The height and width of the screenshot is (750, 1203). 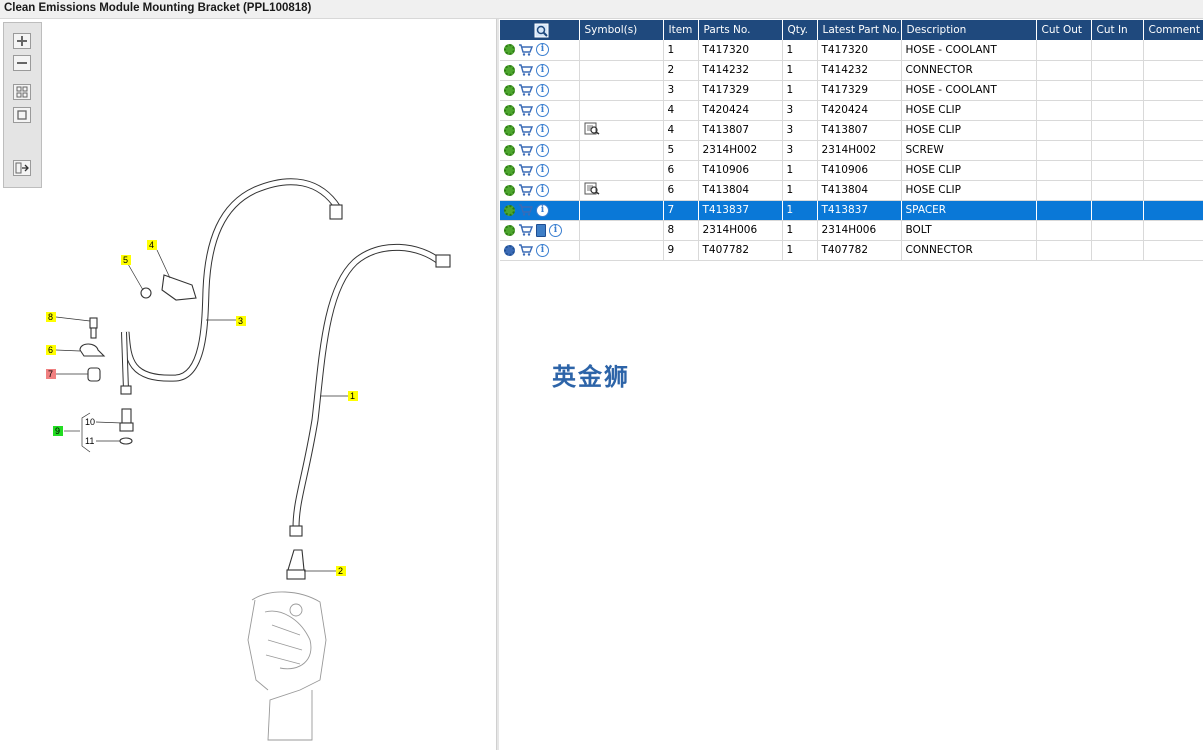 I want to click on column-header-qty: Qty., so click(x=800, y=30).